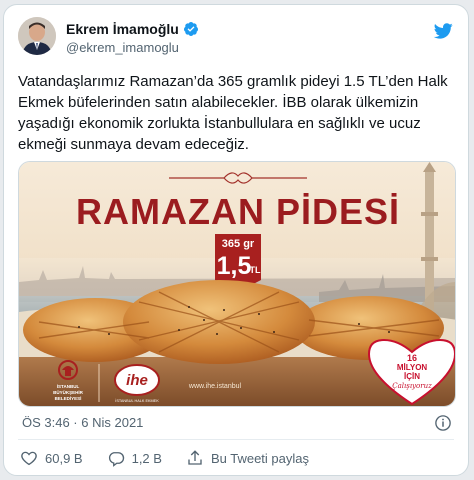 The width and height of the screenshot is (474, 480). I want to click on verified-badge-icon, so click(190, 29).